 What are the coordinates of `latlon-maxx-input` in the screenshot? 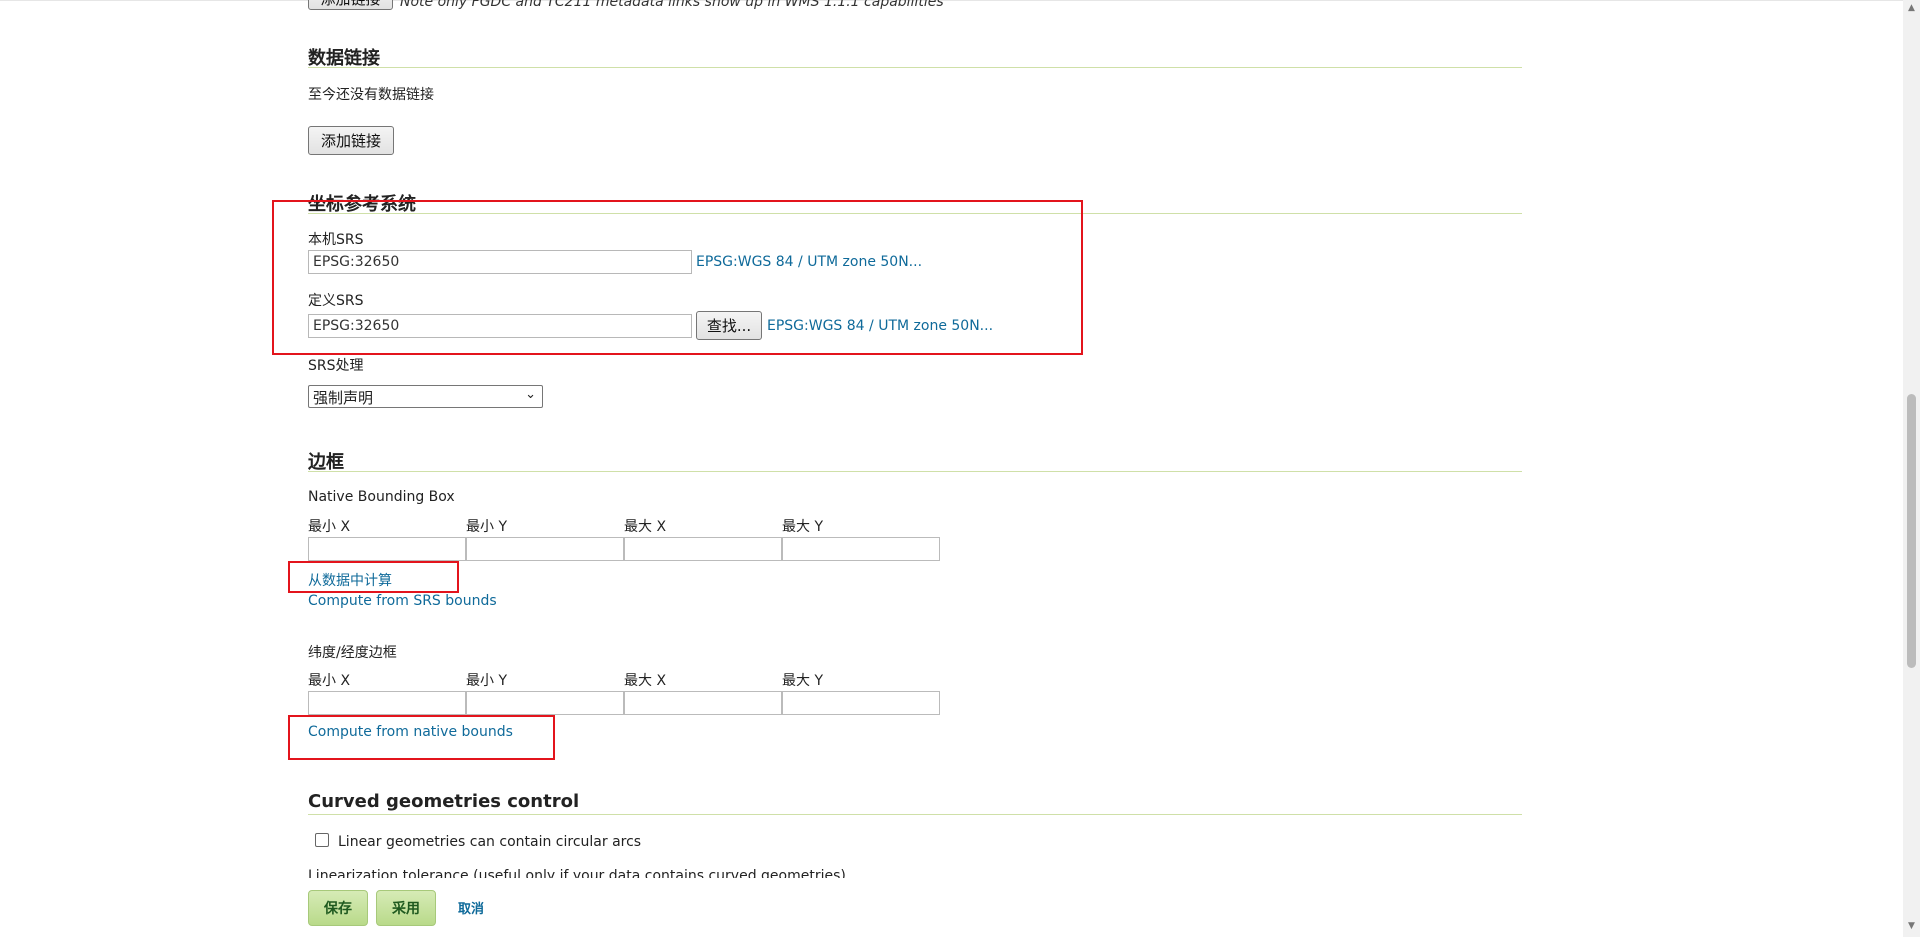 It's located at (703, 703).